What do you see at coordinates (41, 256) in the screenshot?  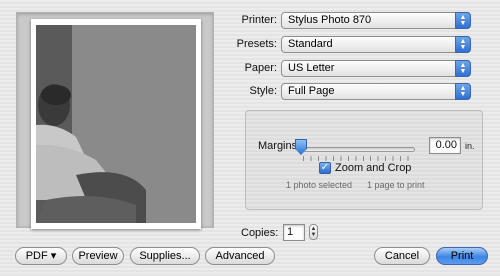 I see `pdf-button: PDF ▾` at bounding box center [41, 256].